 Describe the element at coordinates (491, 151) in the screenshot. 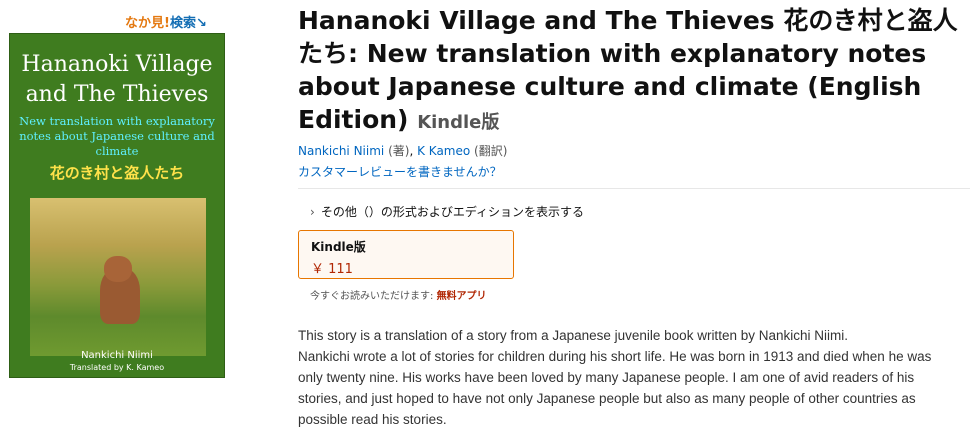

I see `translator-role: (翻訳)` at that location.